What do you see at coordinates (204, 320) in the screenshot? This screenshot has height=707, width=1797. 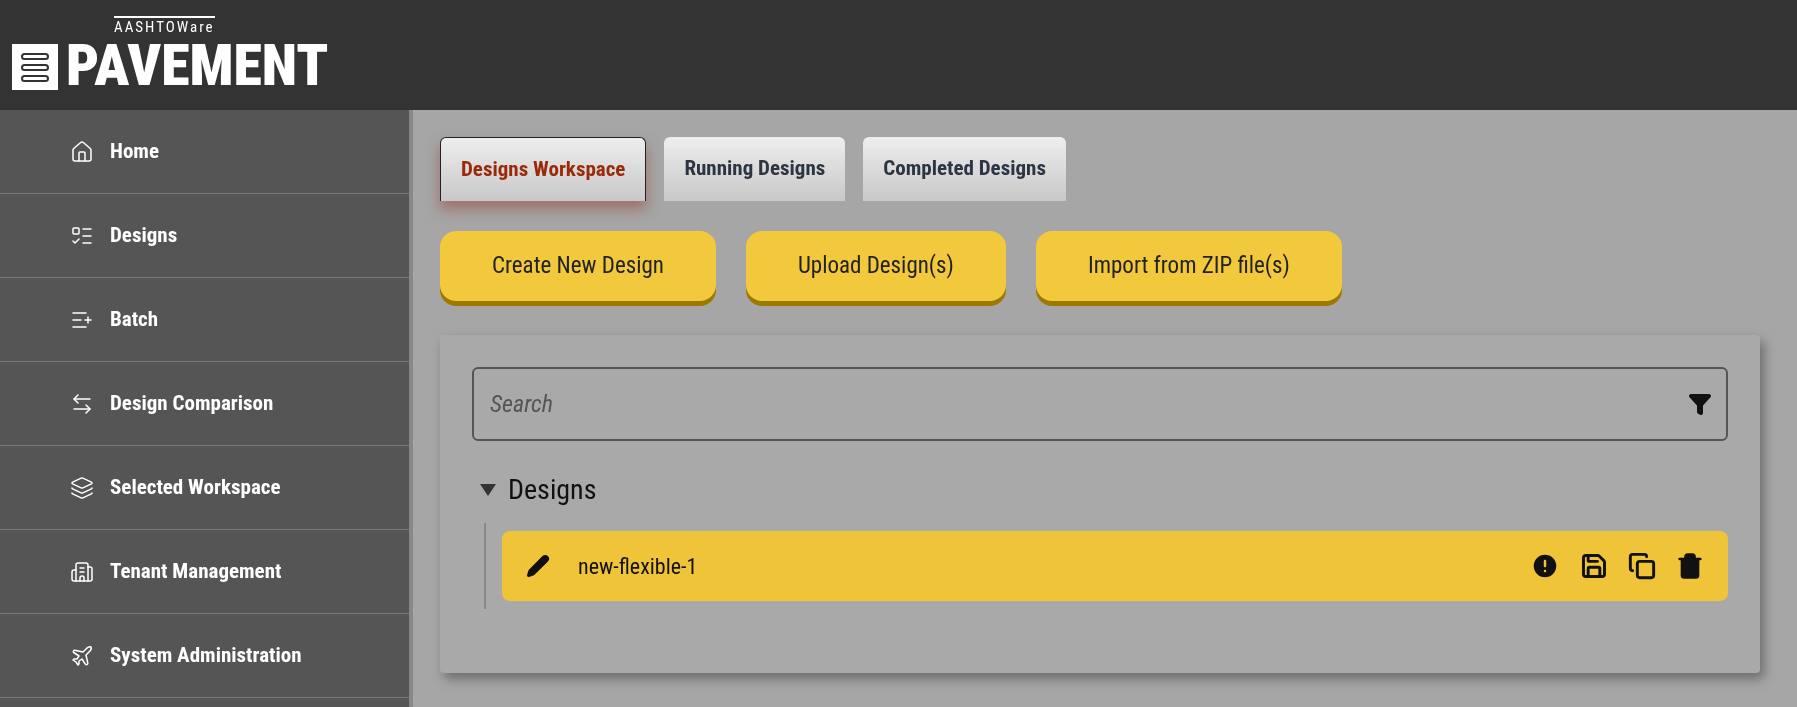 I see `sidebar-item: Batch` at bounding box center [204, 320].